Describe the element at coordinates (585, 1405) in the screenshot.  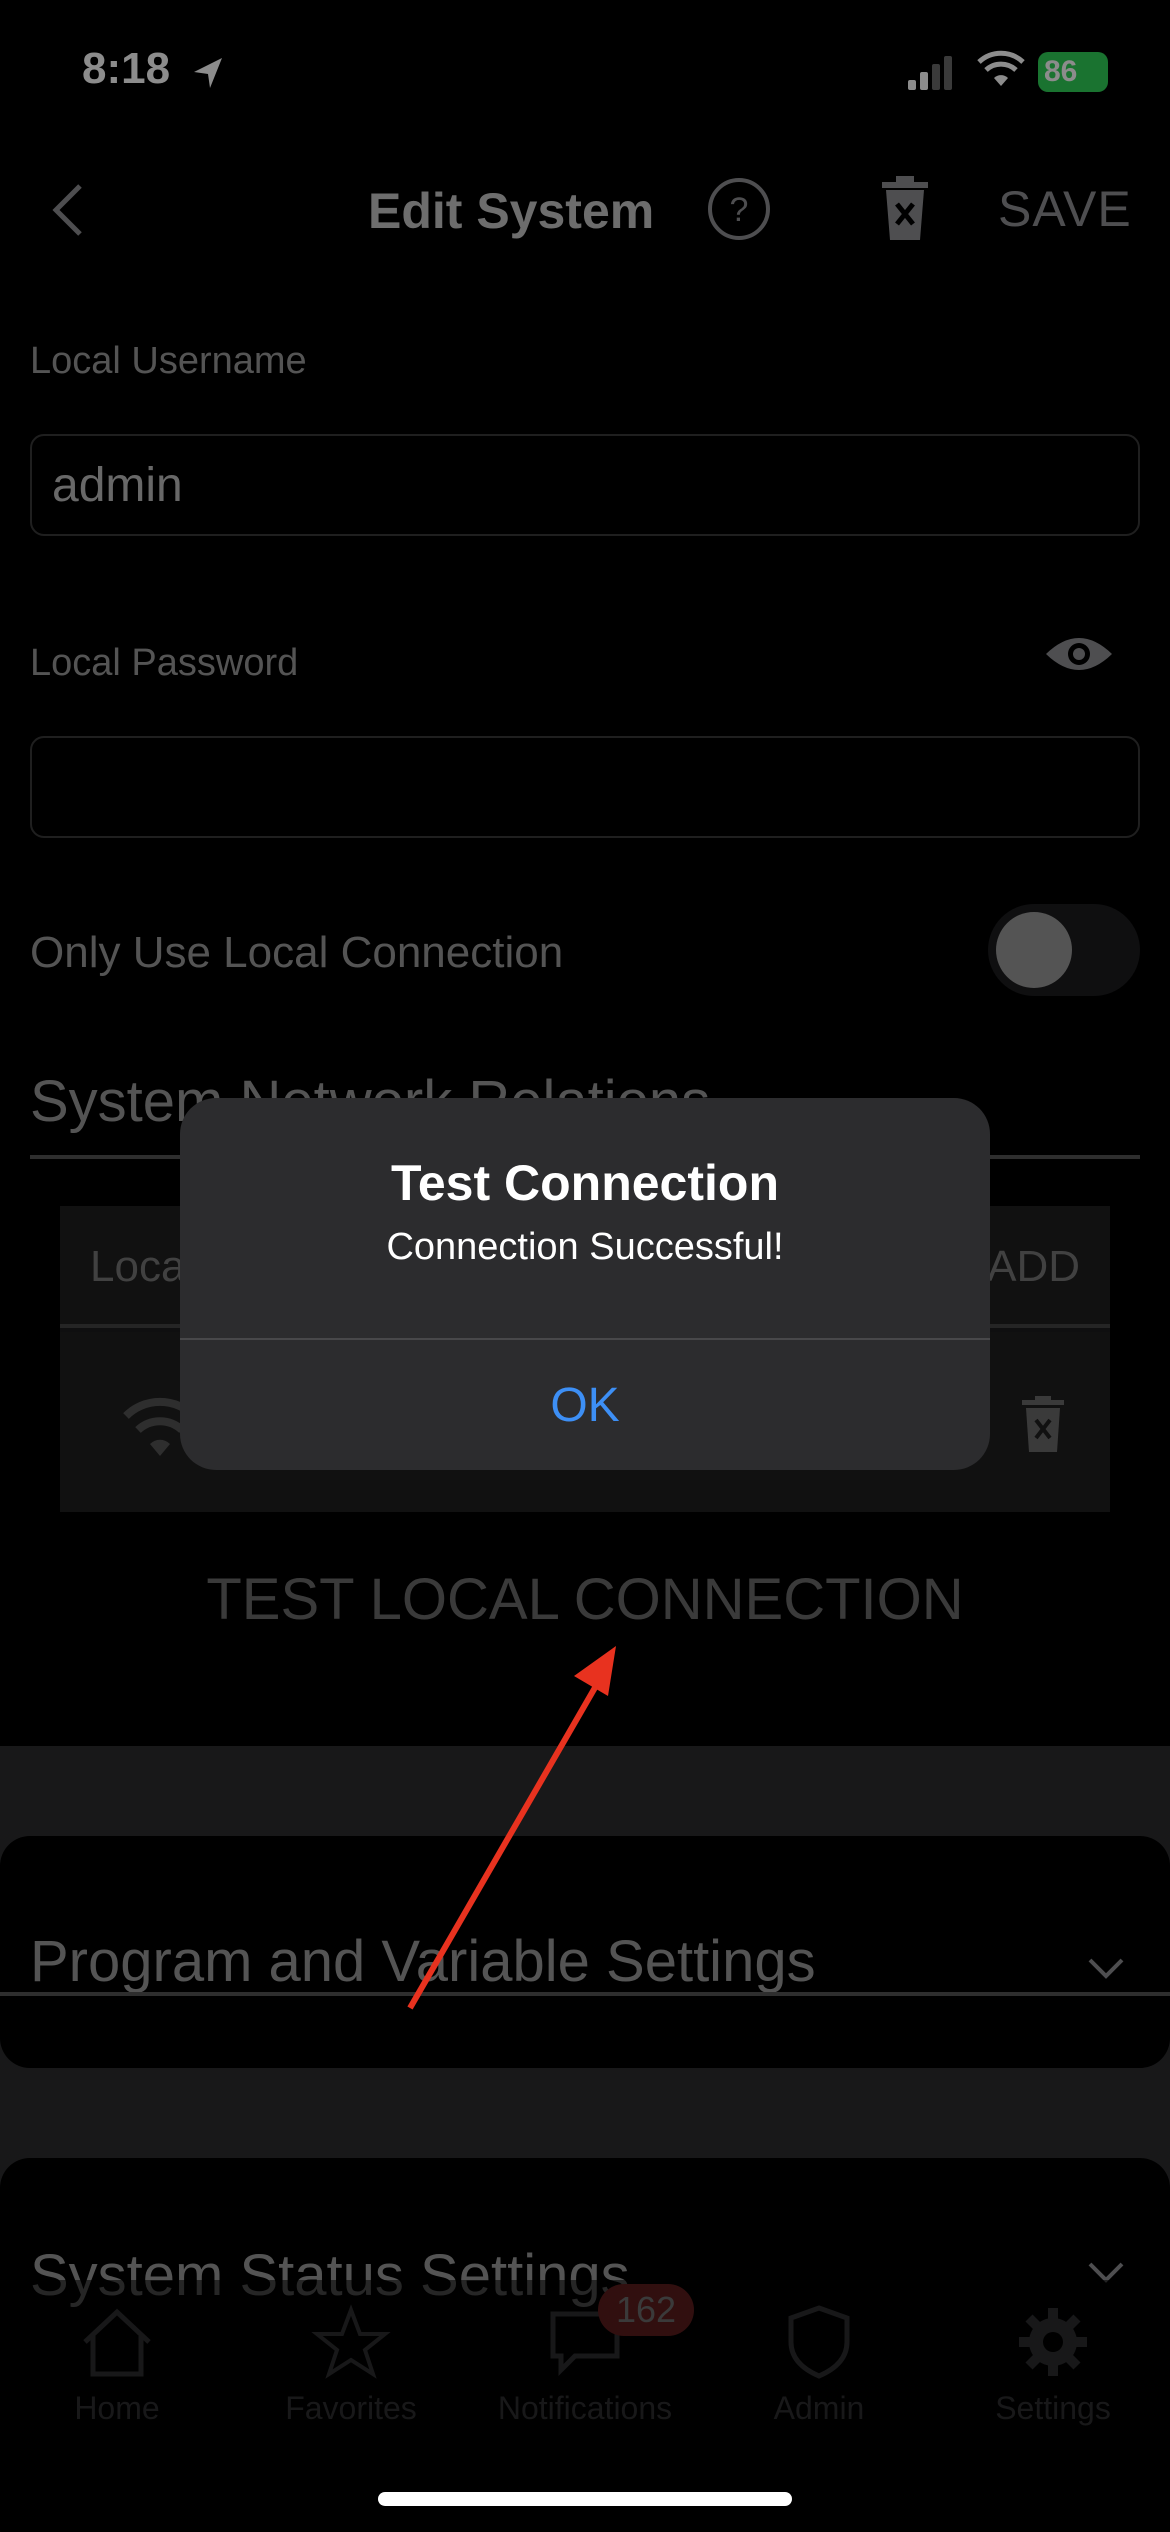
I see `alert-ok-button: OK` at that location.